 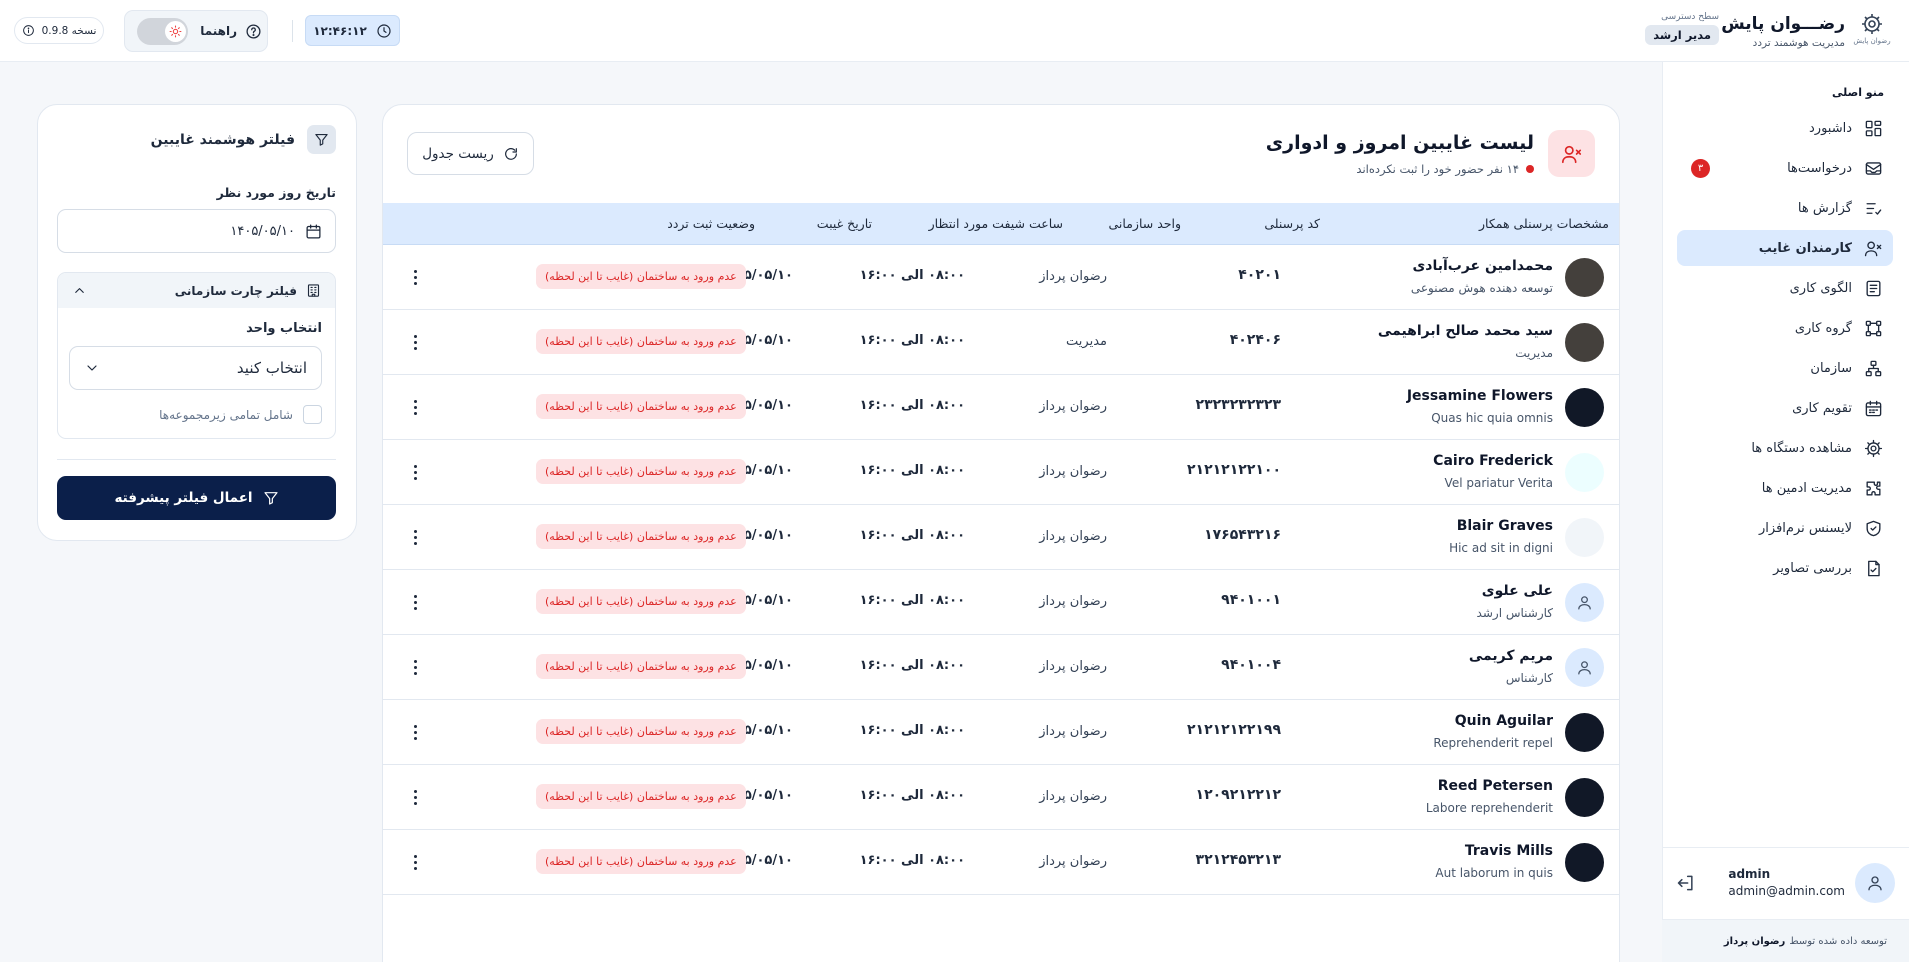 I want to click on org-chart-toggle: فیلتر چارت سازمانی, so click(x=196, y=290).